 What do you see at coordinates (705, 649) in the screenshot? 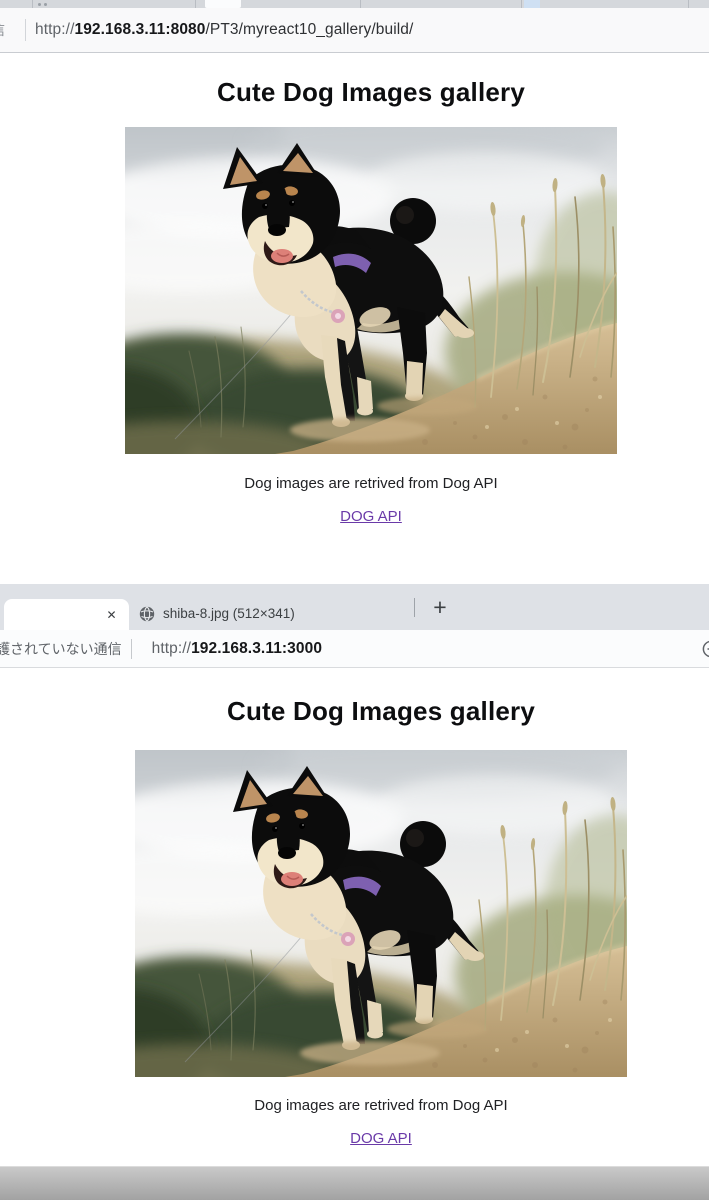
I see `zoom-out-icon` at bounding box center [705, 649].